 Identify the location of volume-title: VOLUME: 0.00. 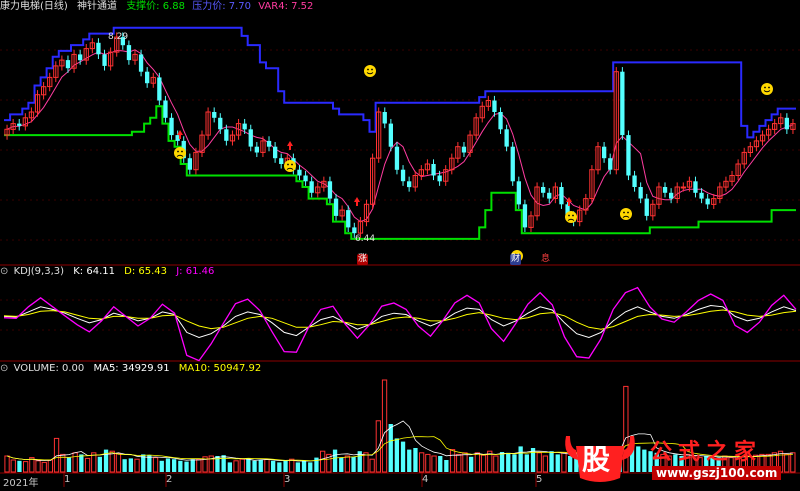
(49, 368).